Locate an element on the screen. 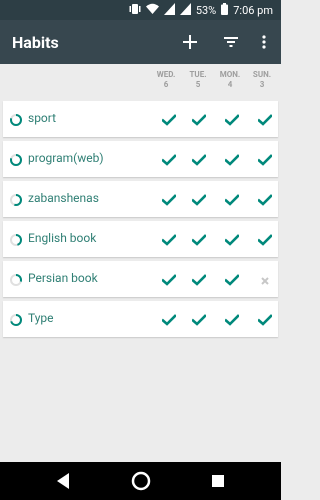 Image resolution: width=320 pixels, height=500 pixels. day-header-wed: WED. 6 is located at coordinates (166, 80).